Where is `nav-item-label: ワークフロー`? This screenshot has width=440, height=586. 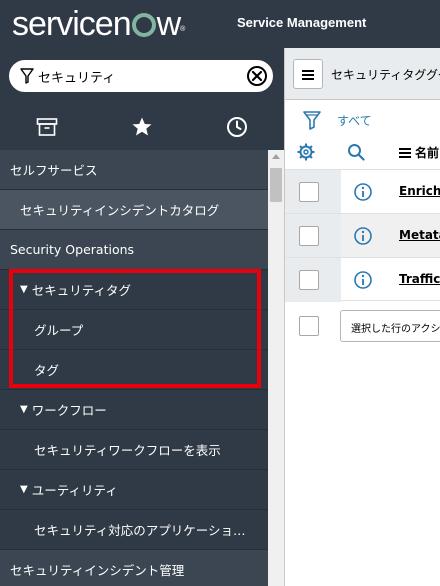
nav-item-label: ワークフロー is located at coordinates (69, 410).